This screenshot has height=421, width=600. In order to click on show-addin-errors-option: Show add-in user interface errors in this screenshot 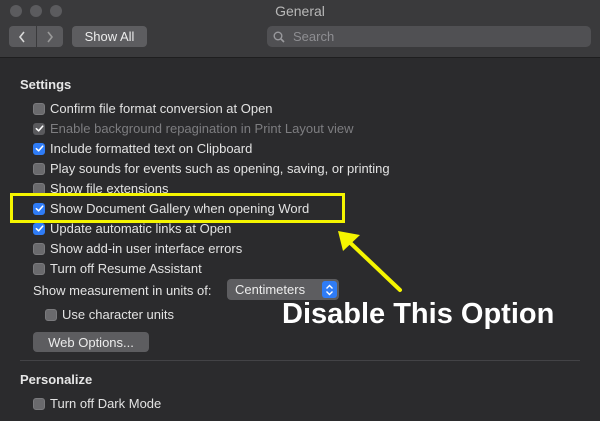, I will do `click(137, 248)`.